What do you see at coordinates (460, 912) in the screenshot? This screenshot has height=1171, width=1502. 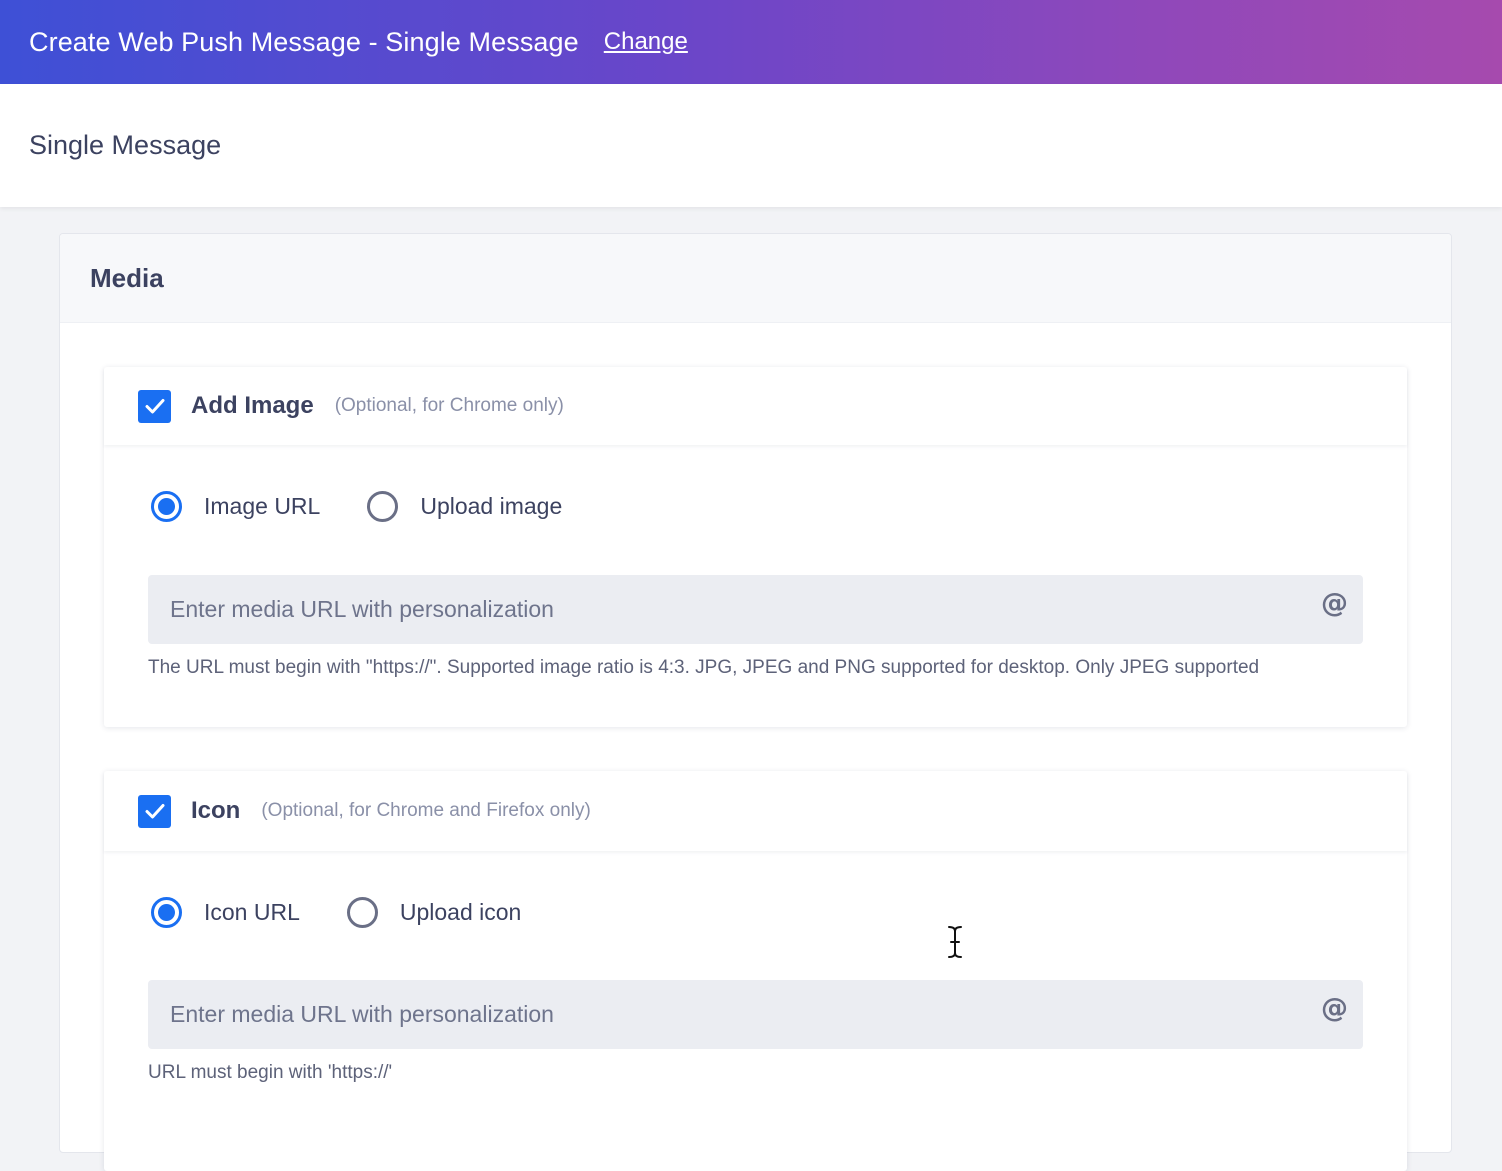 I see `upload-icon-label: Upload icon` at bounding box center [460, 912].